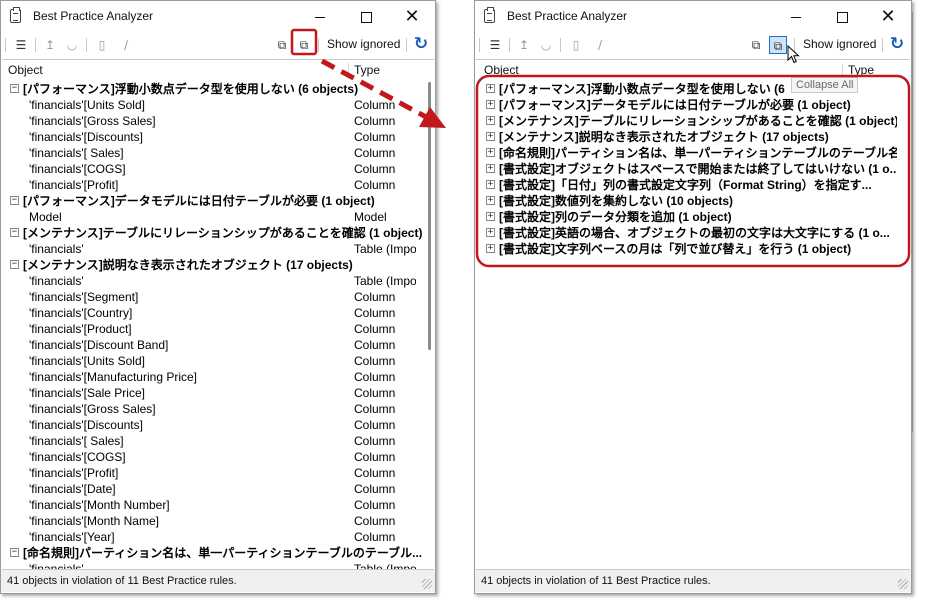 This screenshot has width=927, height=607. Describe the element at coordinates (375, 89) in the screenshot. I see `annotation-arrow-line` at that location.